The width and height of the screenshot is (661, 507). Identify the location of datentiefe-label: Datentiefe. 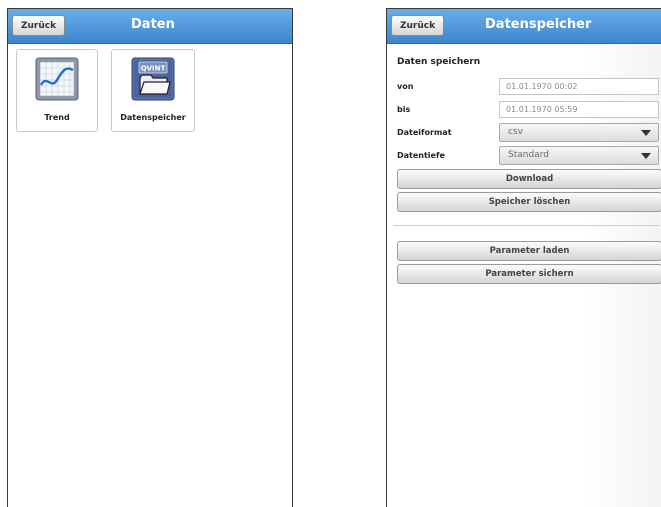
(421, 155).